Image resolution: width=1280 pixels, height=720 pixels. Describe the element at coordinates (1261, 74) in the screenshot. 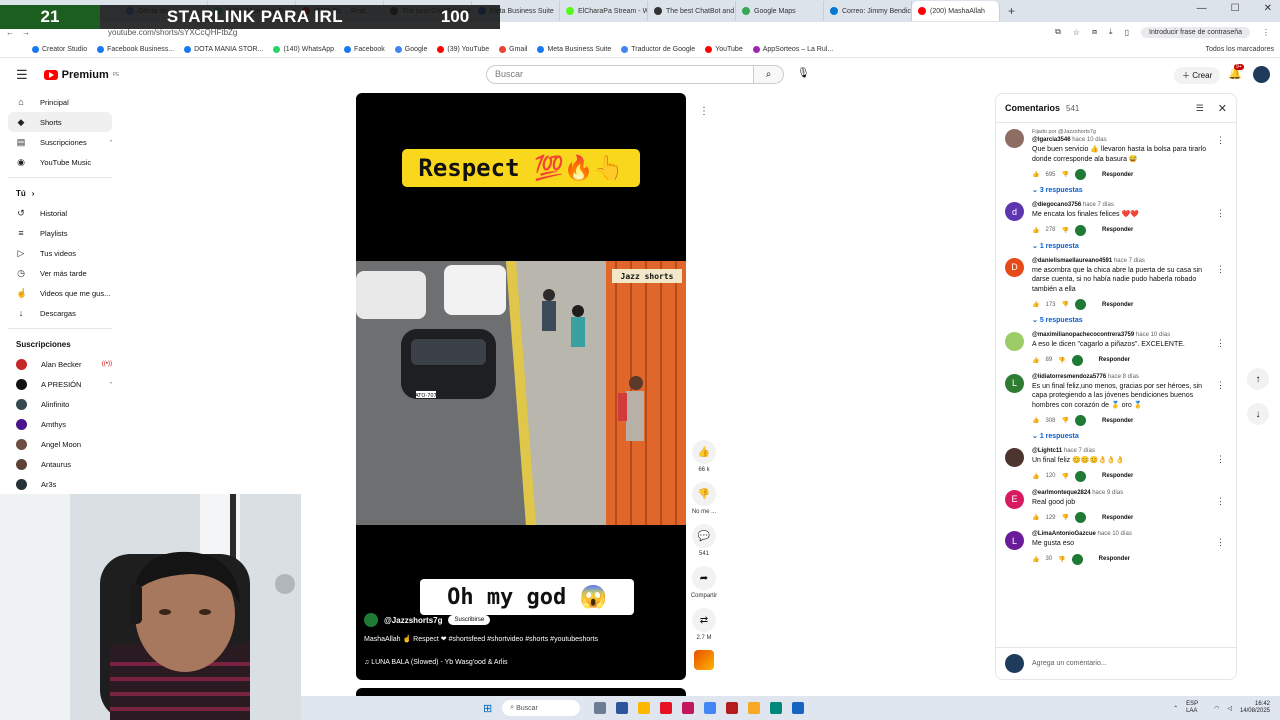

I see `account-avatar` at that location.